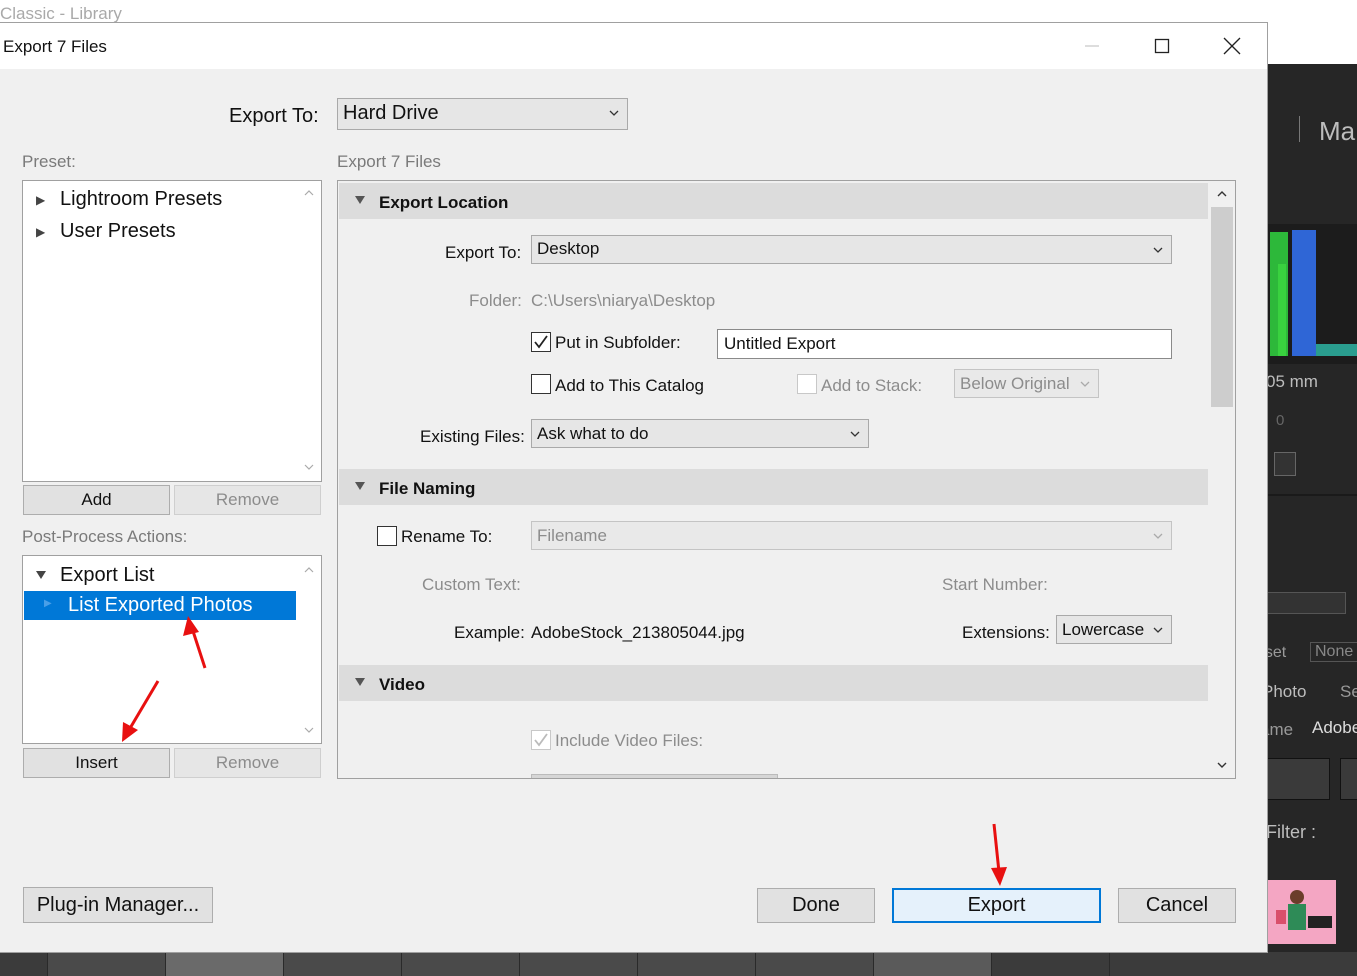  Describe the element at coordinates (816, 905) in the screenshot. I see `done-button: Done` at that location.